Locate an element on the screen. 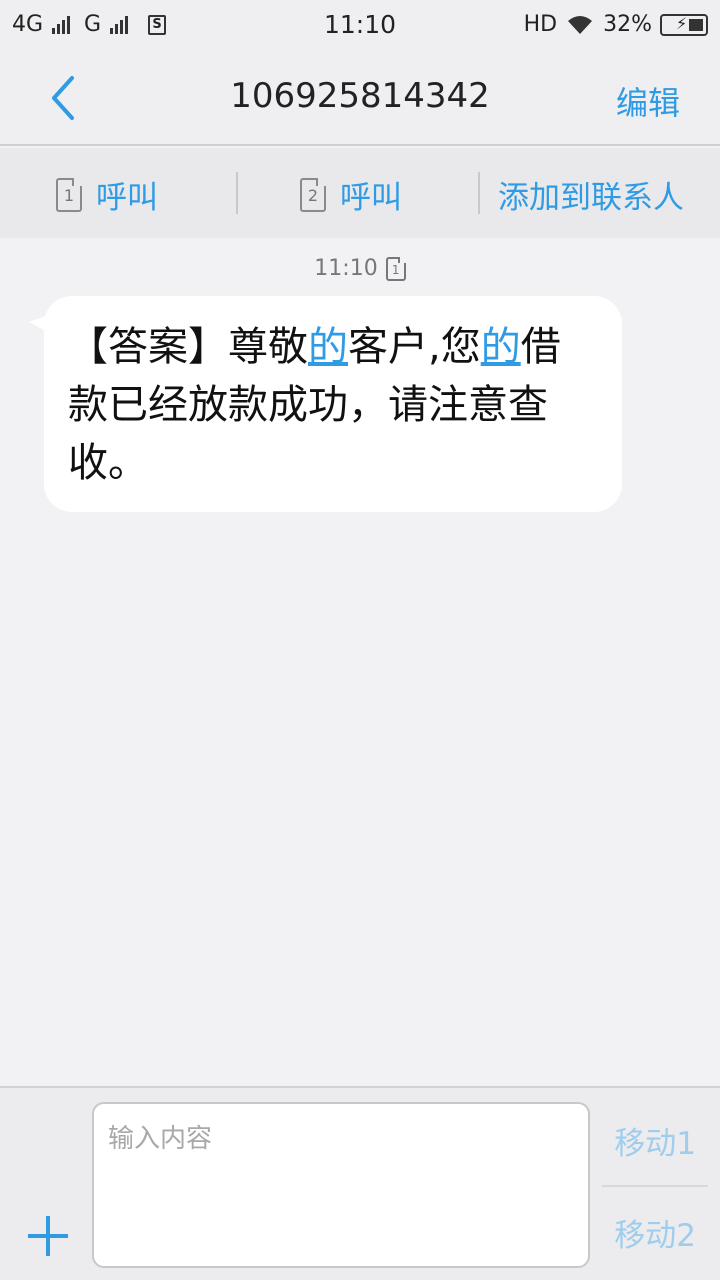  add-contact-button: 添加到联系人 is located at coordinates (591, 194).